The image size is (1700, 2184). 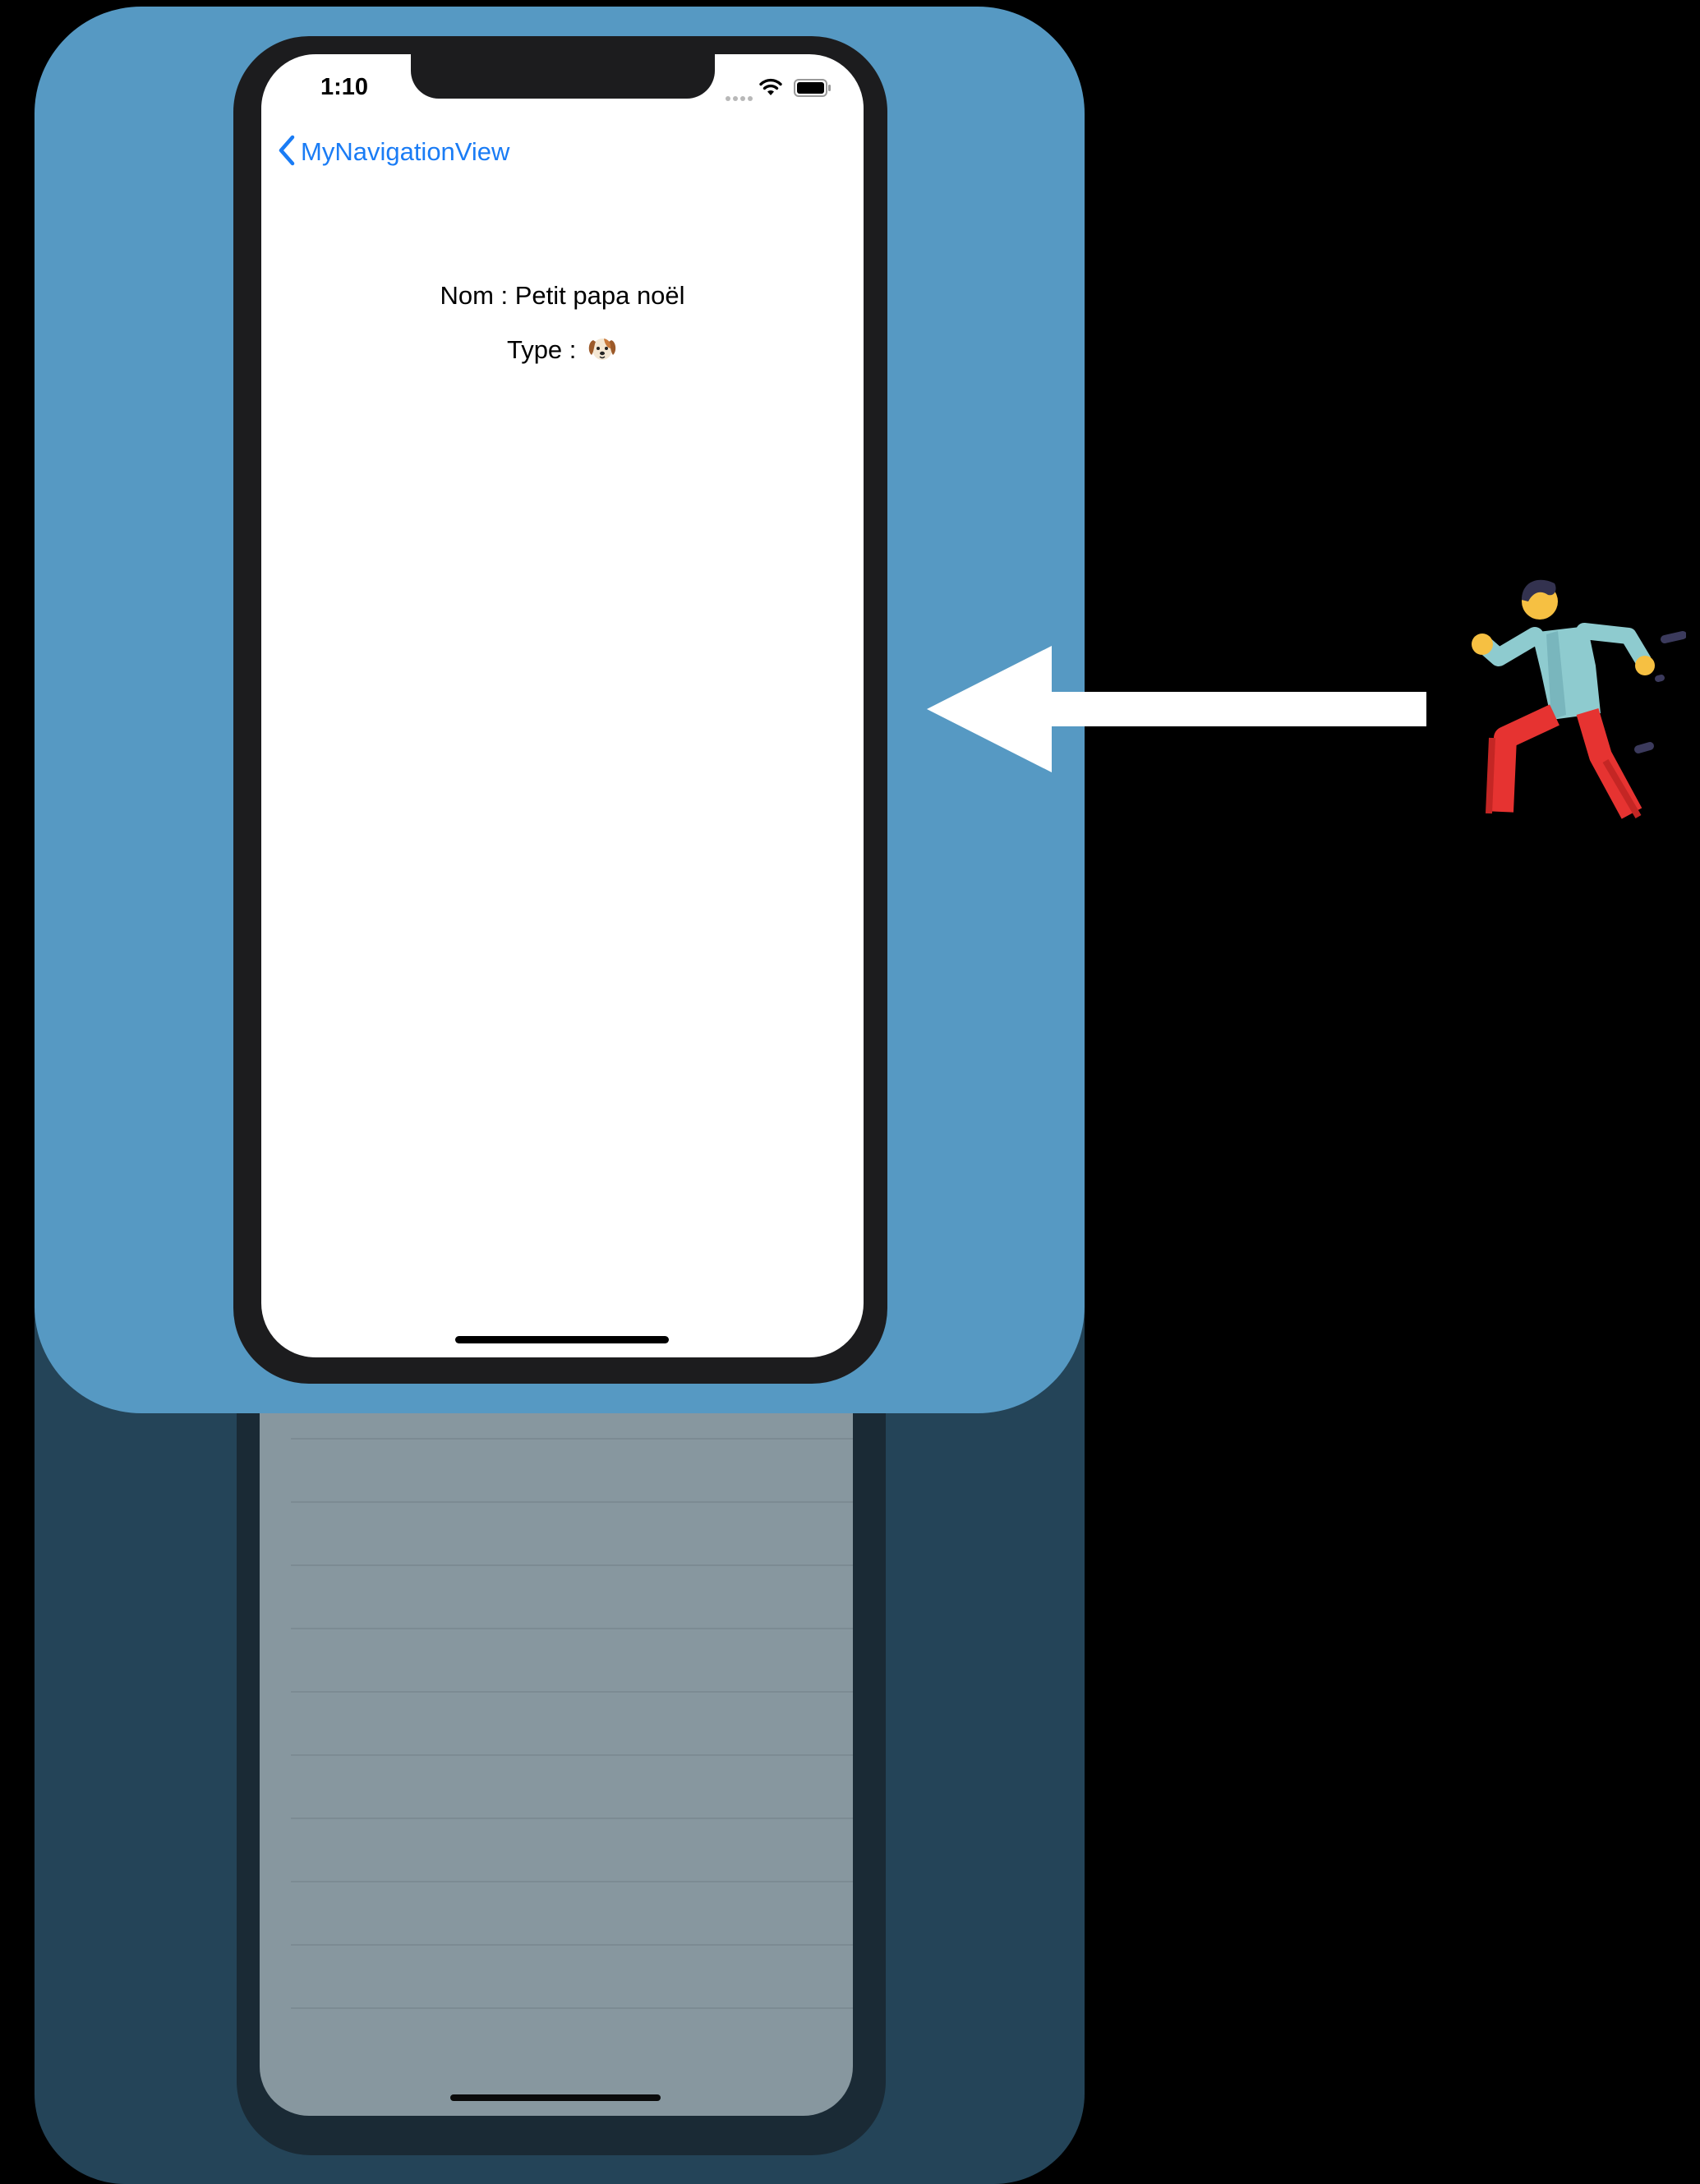 I want to click on battery-icon, so click(x=813, y=90).